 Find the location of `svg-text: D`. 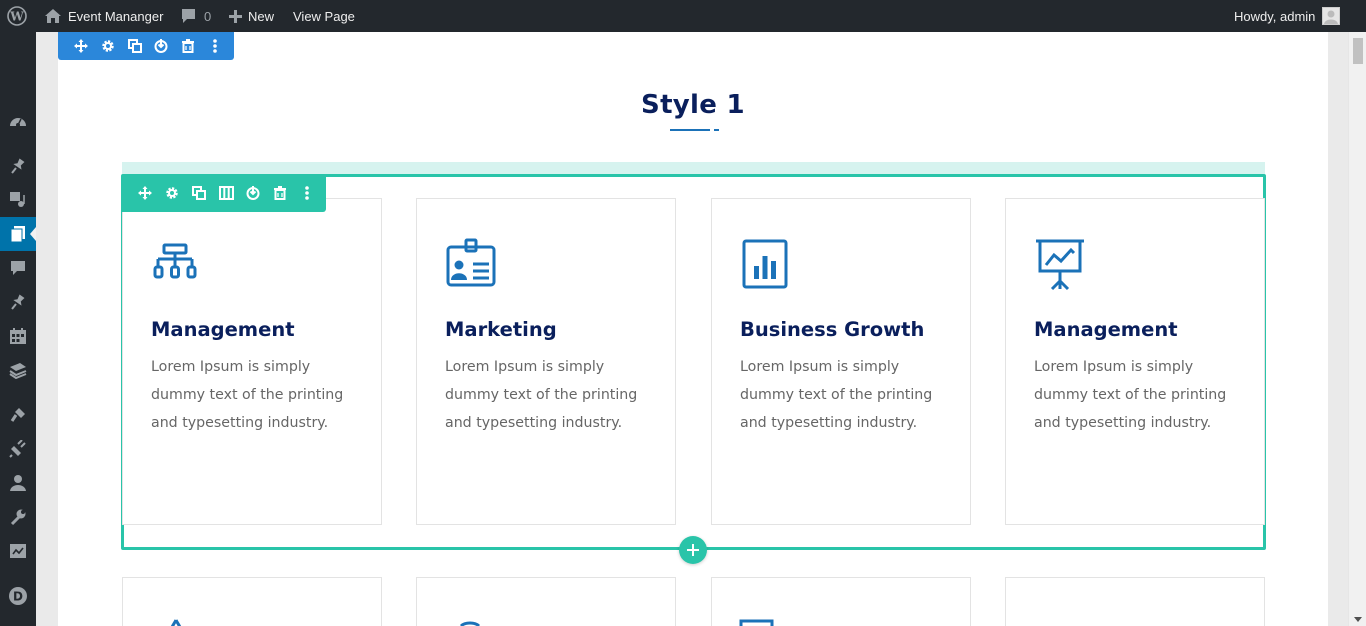

svg-text: D is located at coordinates (18, 597).